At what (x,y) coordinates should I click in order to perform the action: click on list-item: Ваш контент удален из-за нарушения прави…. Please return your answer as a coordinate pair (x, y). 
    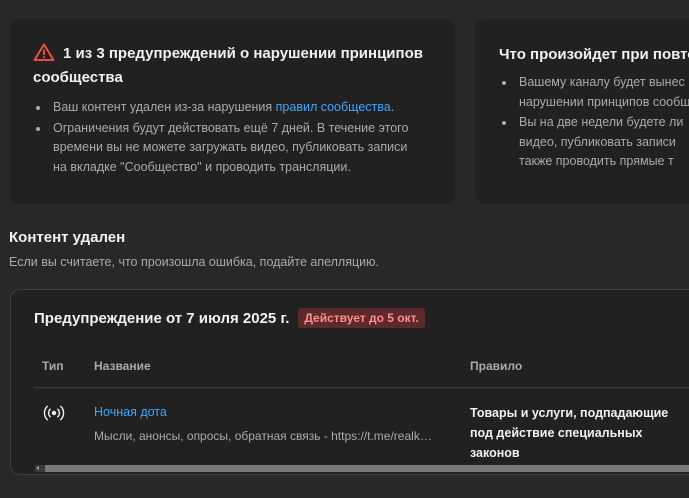
    Looking at the image, I should click on (233, 108).